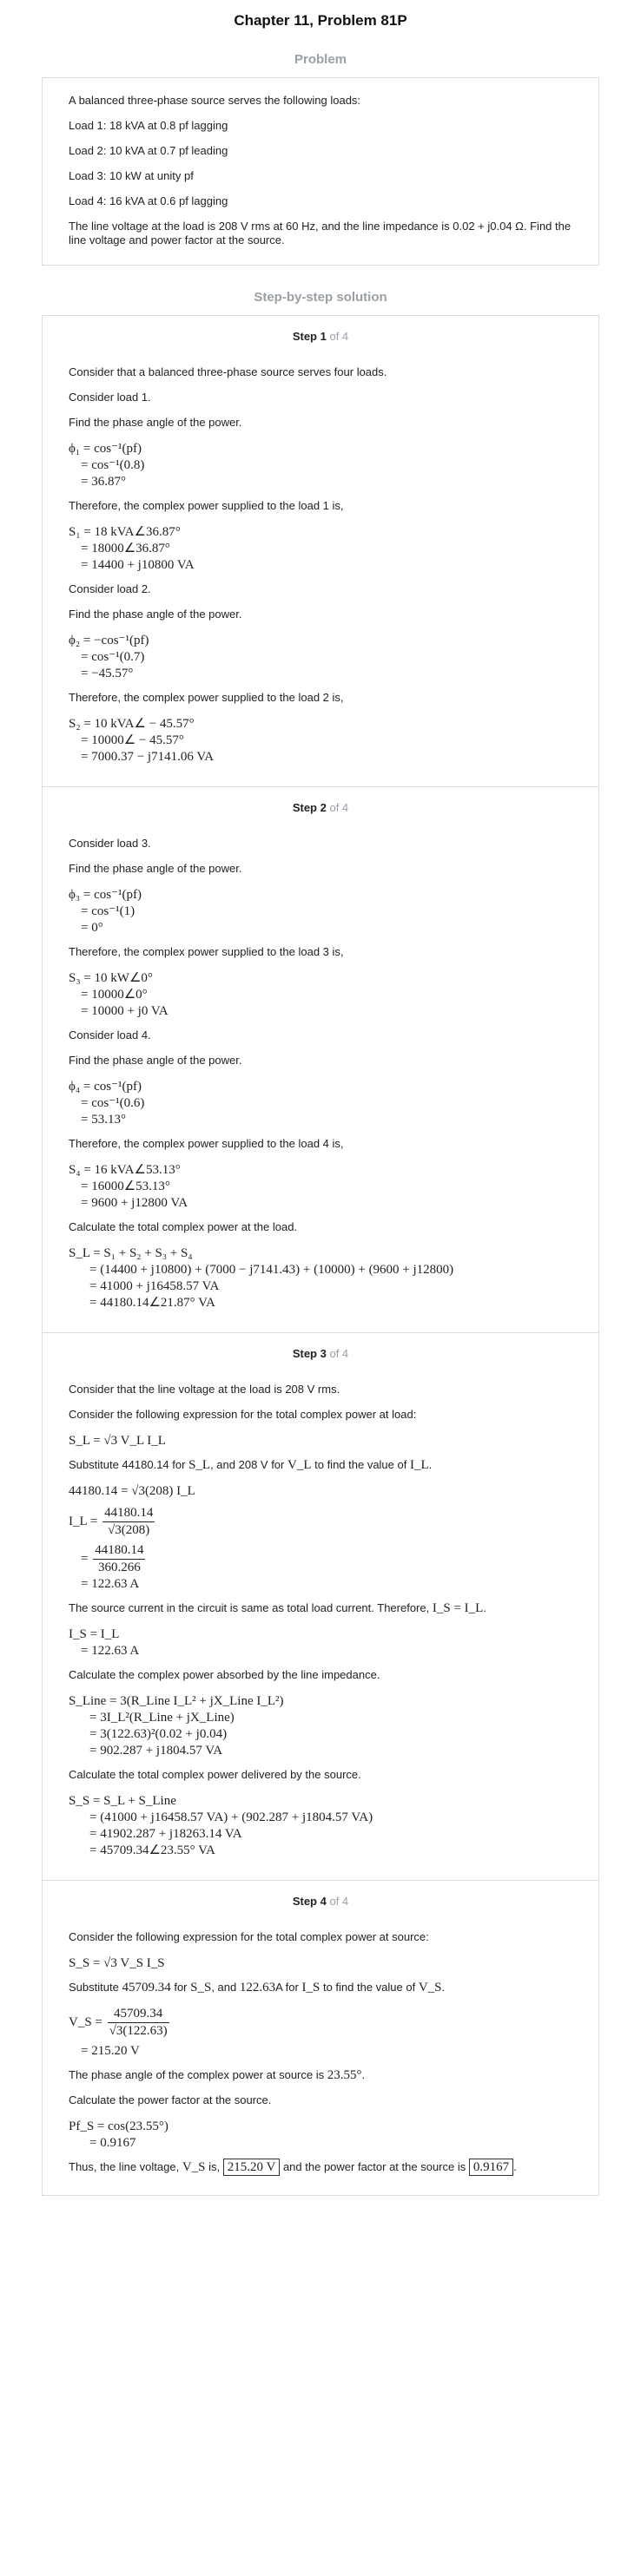  I want to click on text-fragment: Thus, the line voltage,, so click(124, 2166).